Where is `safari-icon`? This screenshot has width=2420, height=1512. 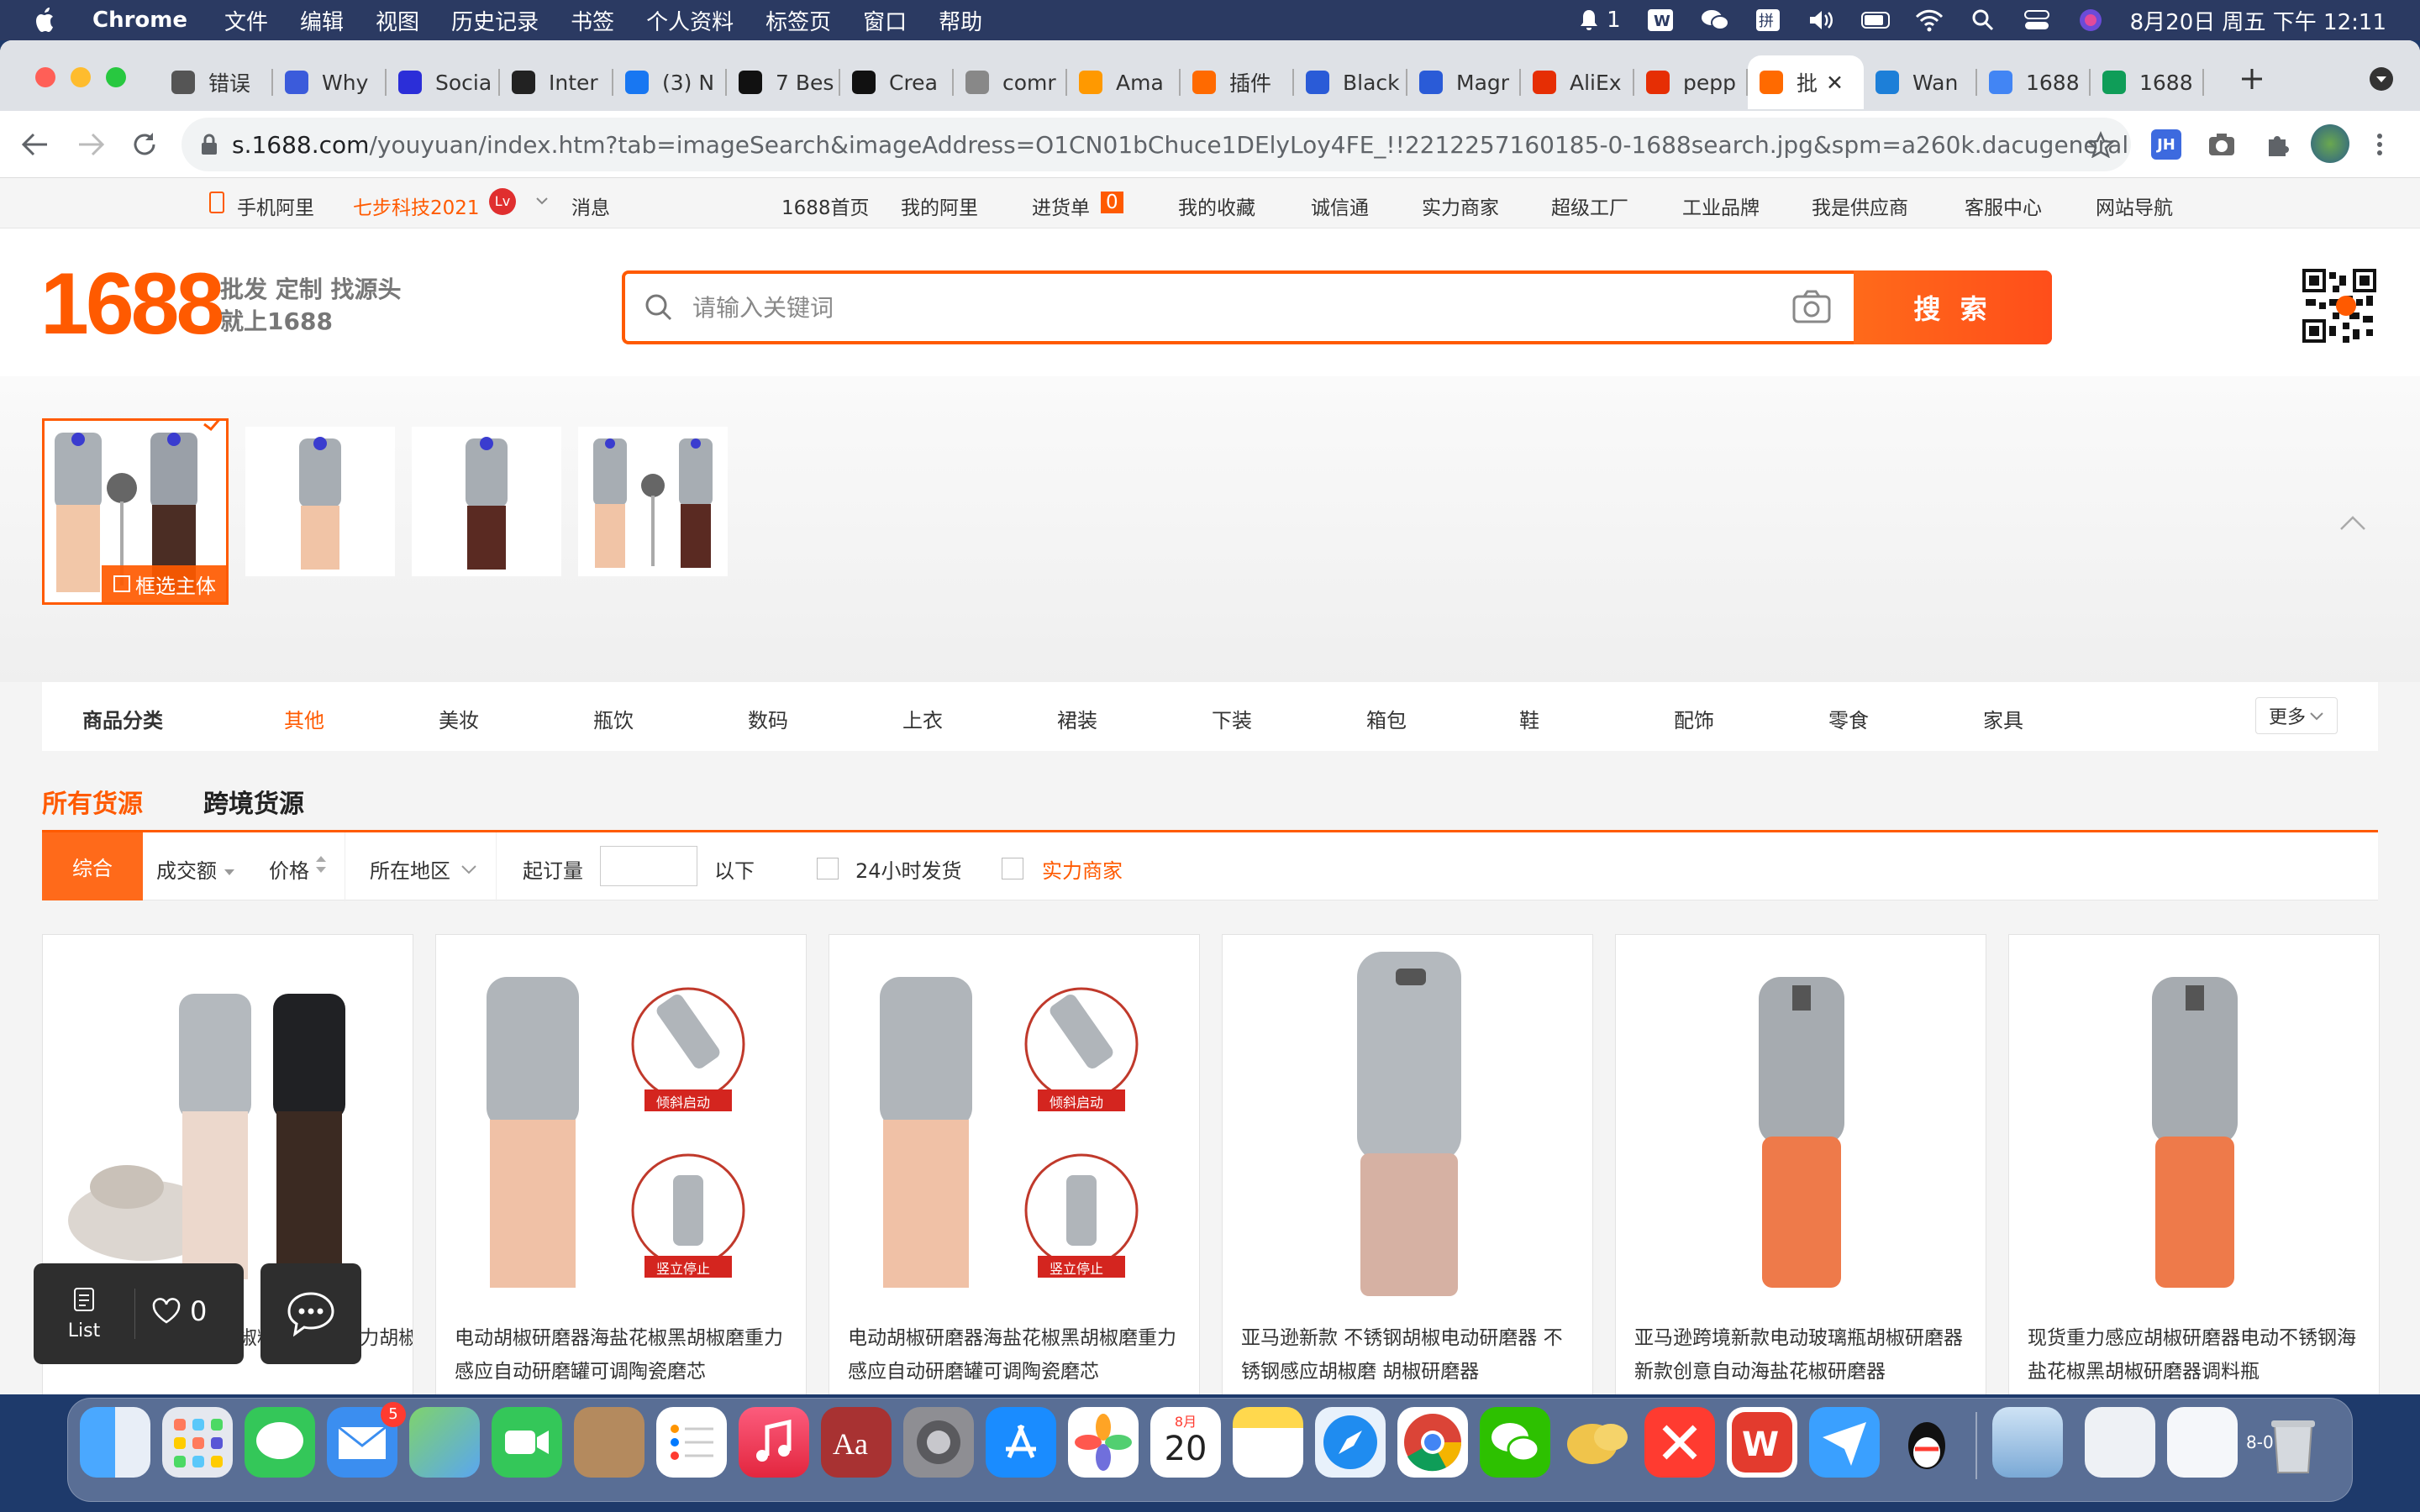 safari-icon is located at coordinates (1350, 1442).